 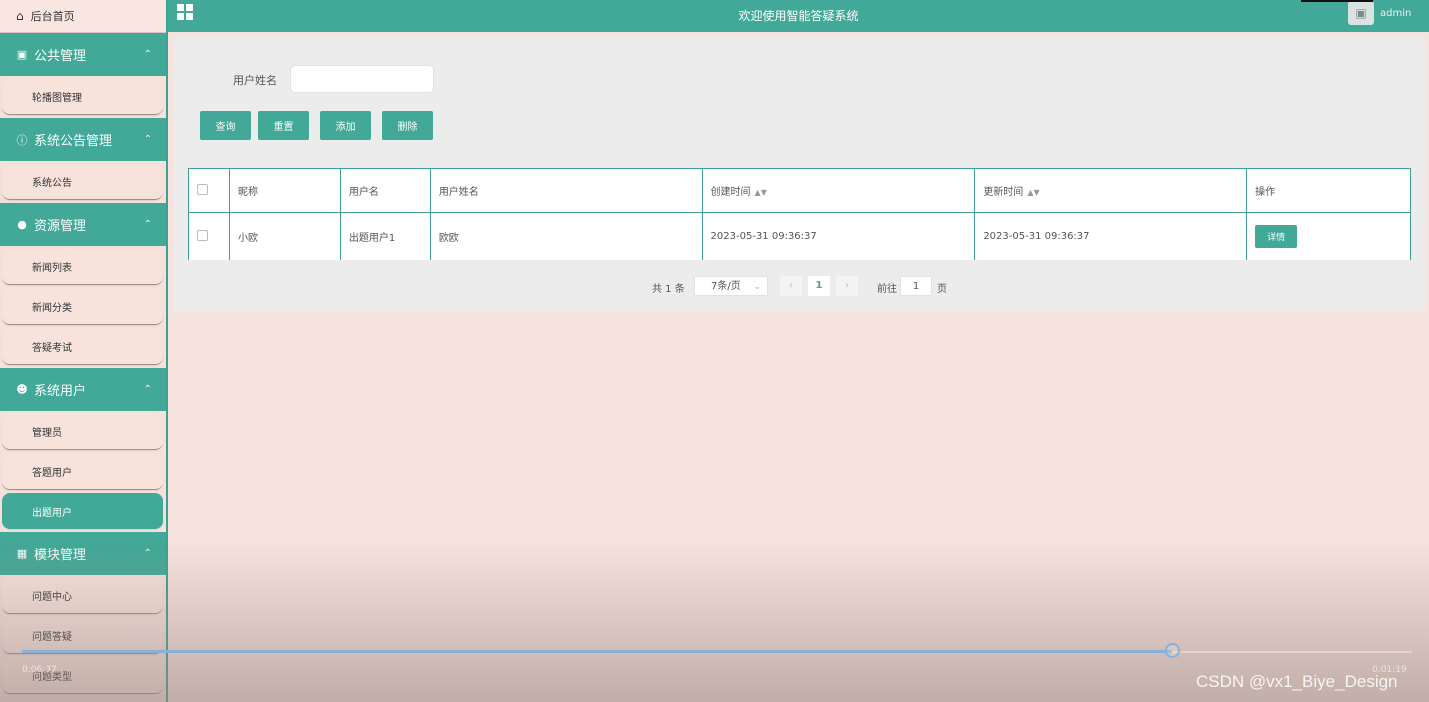 What do you see at coordinates (1276, 236) in the screenshot?
I see `detail-button: 详情` at bounding box center [1276, 236].